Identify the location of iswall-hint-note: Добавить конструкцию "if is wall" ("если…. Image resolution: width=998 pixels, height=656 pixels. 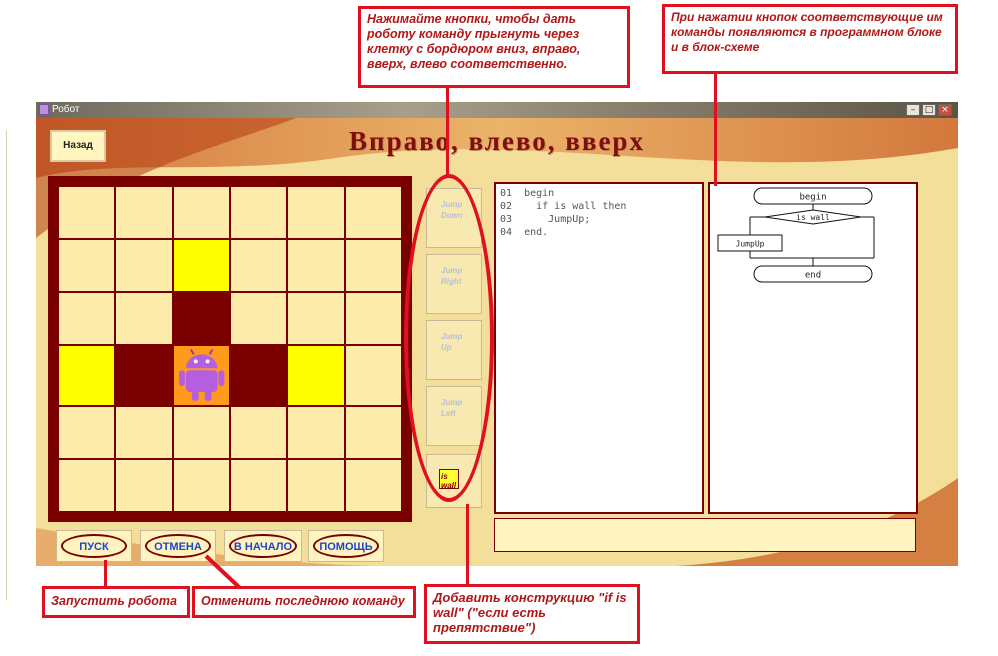
(532, 614).